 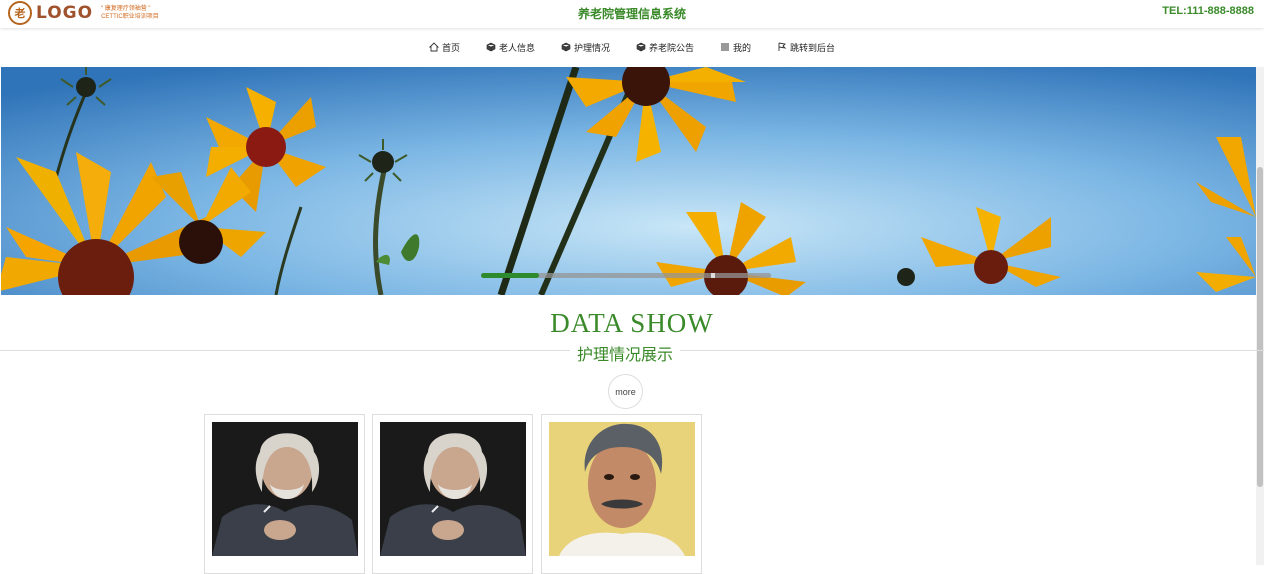 What do you see at coordinates (625, 353) in the screenshot?
I see `section-subtitle: 护理情况展示` at bounding box center [625, 353].